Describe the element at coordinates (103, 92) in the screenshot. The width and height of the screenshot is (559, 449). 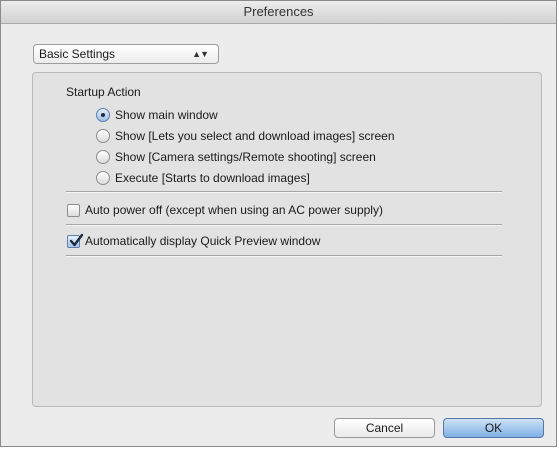
I see `startup-action-heading: Startup Action` at that location.